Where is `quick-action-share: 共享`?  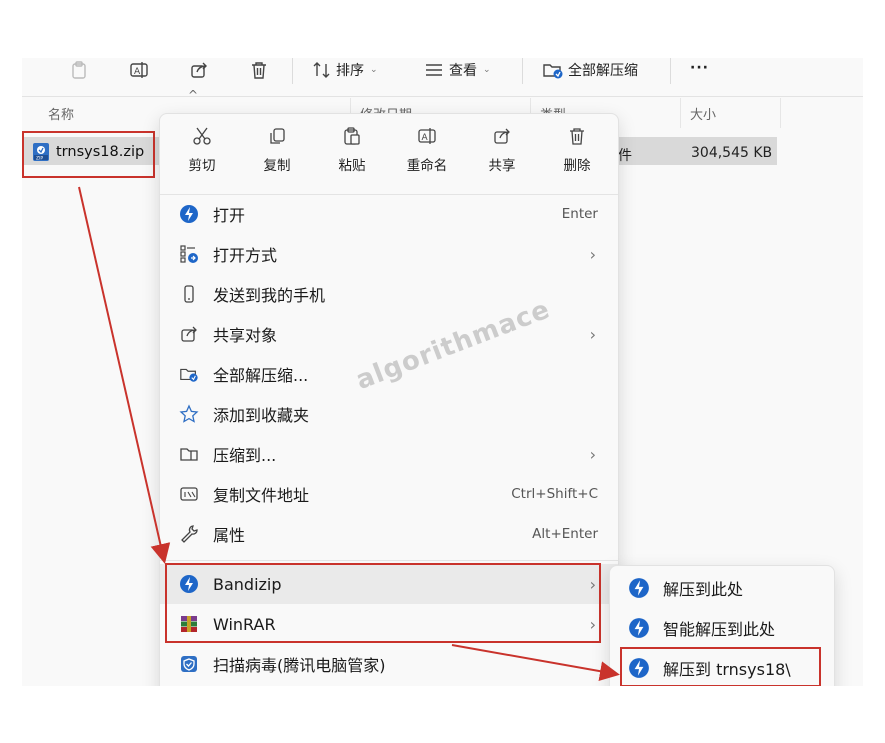
quick-action-share: 共享 is located at coordinates (502, 150).